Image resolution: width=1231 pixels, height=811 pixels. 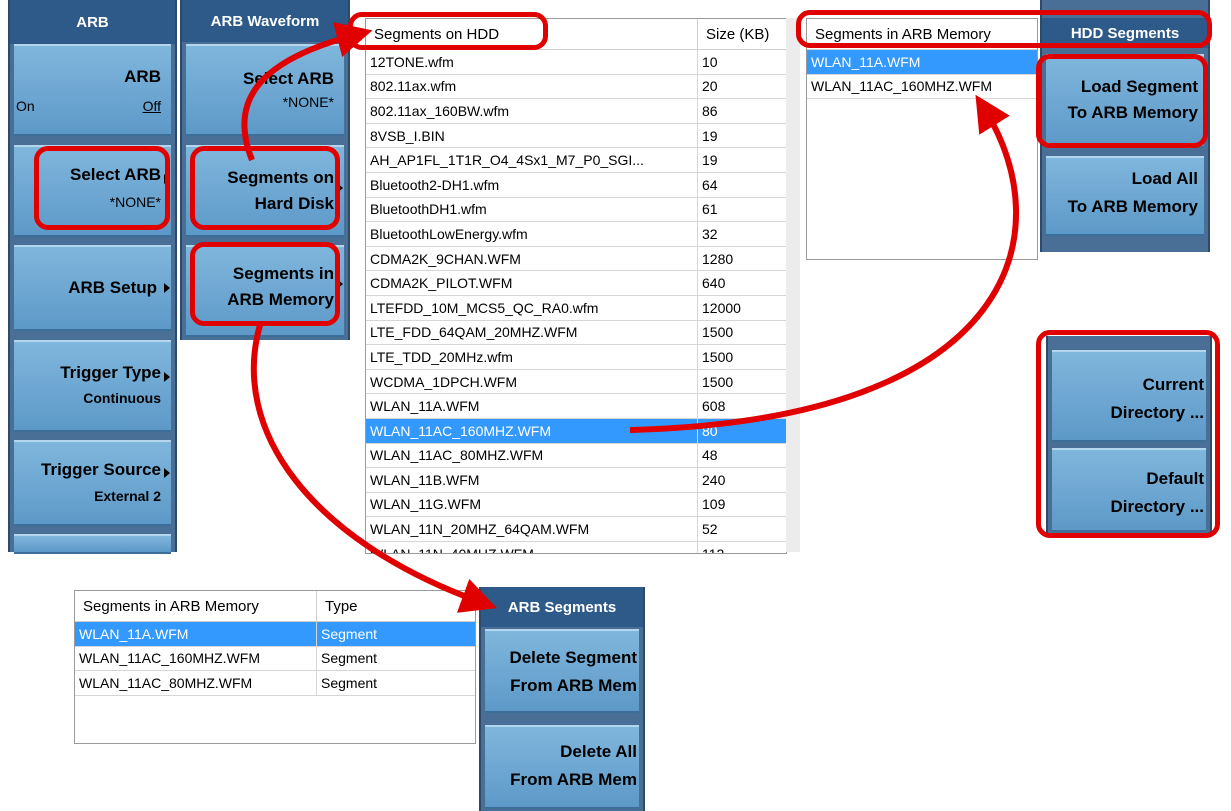 What do you see at coordinates (307, 92) in the screenshot?
I see `arrow-to-hdd-header` at bounding box center [307, 92].